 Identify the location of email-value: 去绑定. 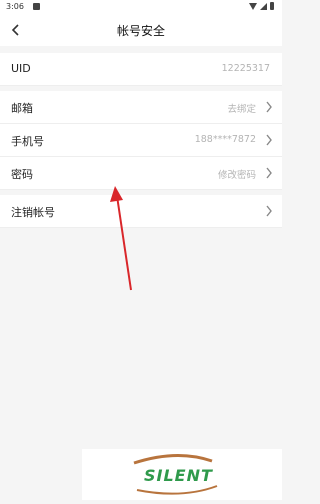
(241, 109).